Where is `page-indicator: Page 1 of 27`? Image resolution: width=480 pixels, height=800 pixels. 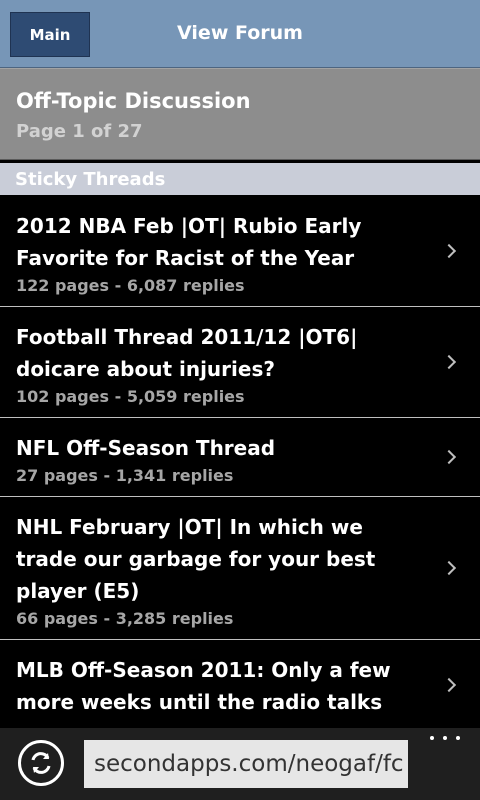
page-indicator: Page 1 of 27 is located at coordinates (79, 131).